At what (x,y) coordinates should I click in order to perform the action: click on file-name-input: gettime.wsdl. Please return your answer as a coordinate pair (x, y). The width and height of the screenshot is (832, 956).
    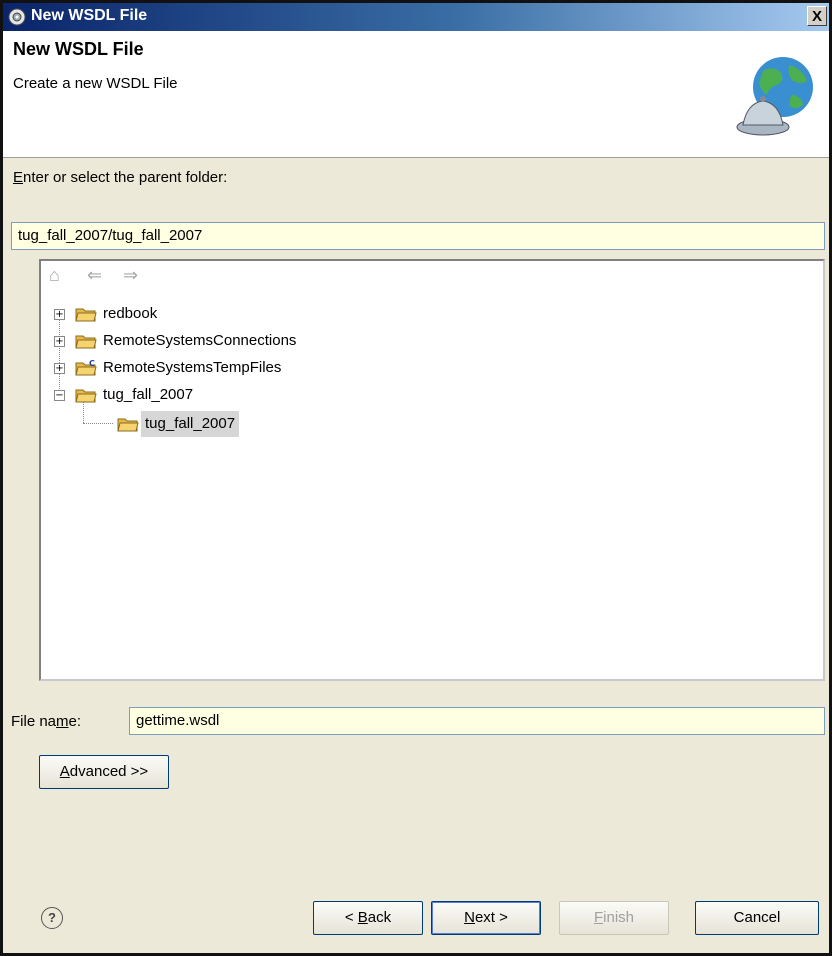
    Looking at the image, I should click on (477, 721).